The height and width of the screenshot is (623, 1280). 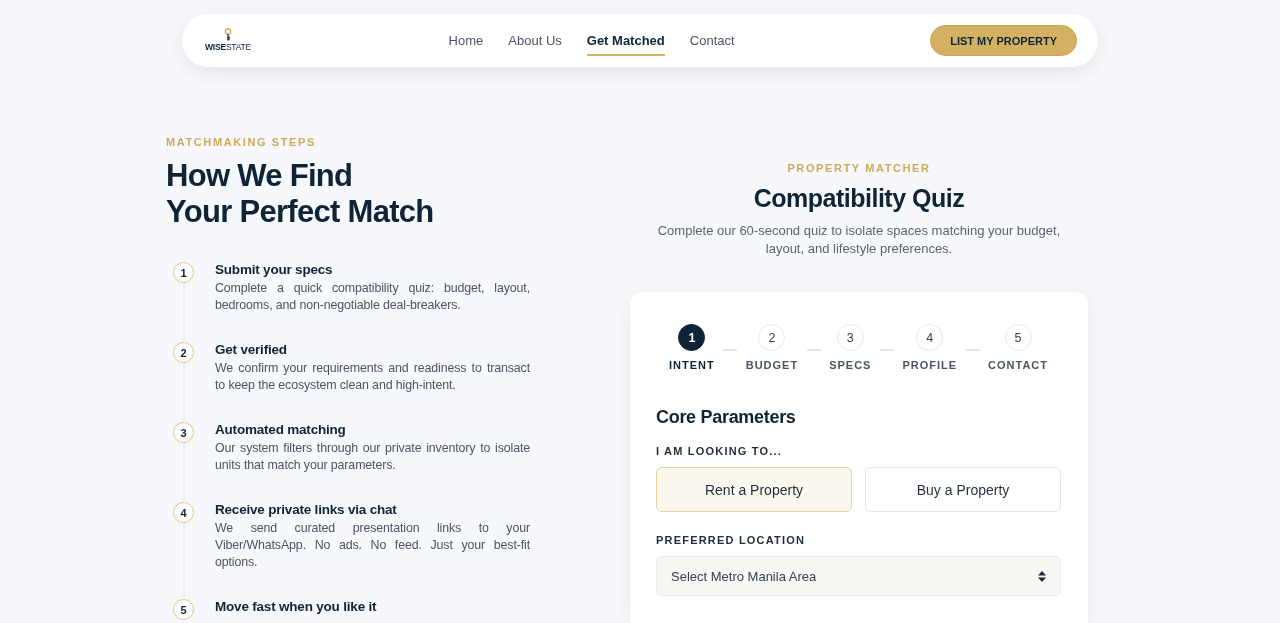 What do you see at coordinates (754, 489) in the screenshot?
I see `option-button: Rent a Property` at bounding box center [754, 489].